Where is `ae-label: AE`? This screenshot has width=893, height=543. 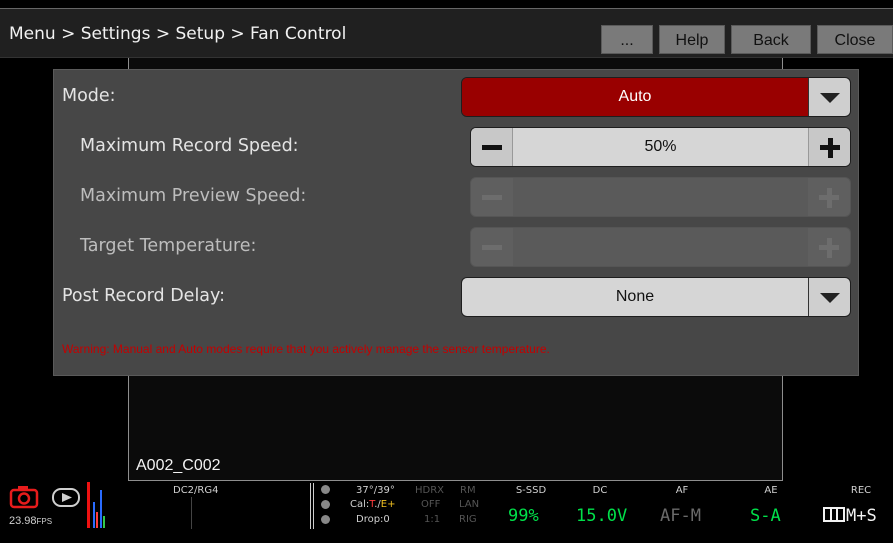
ae-label: AE is located at coordinates (771, 490).